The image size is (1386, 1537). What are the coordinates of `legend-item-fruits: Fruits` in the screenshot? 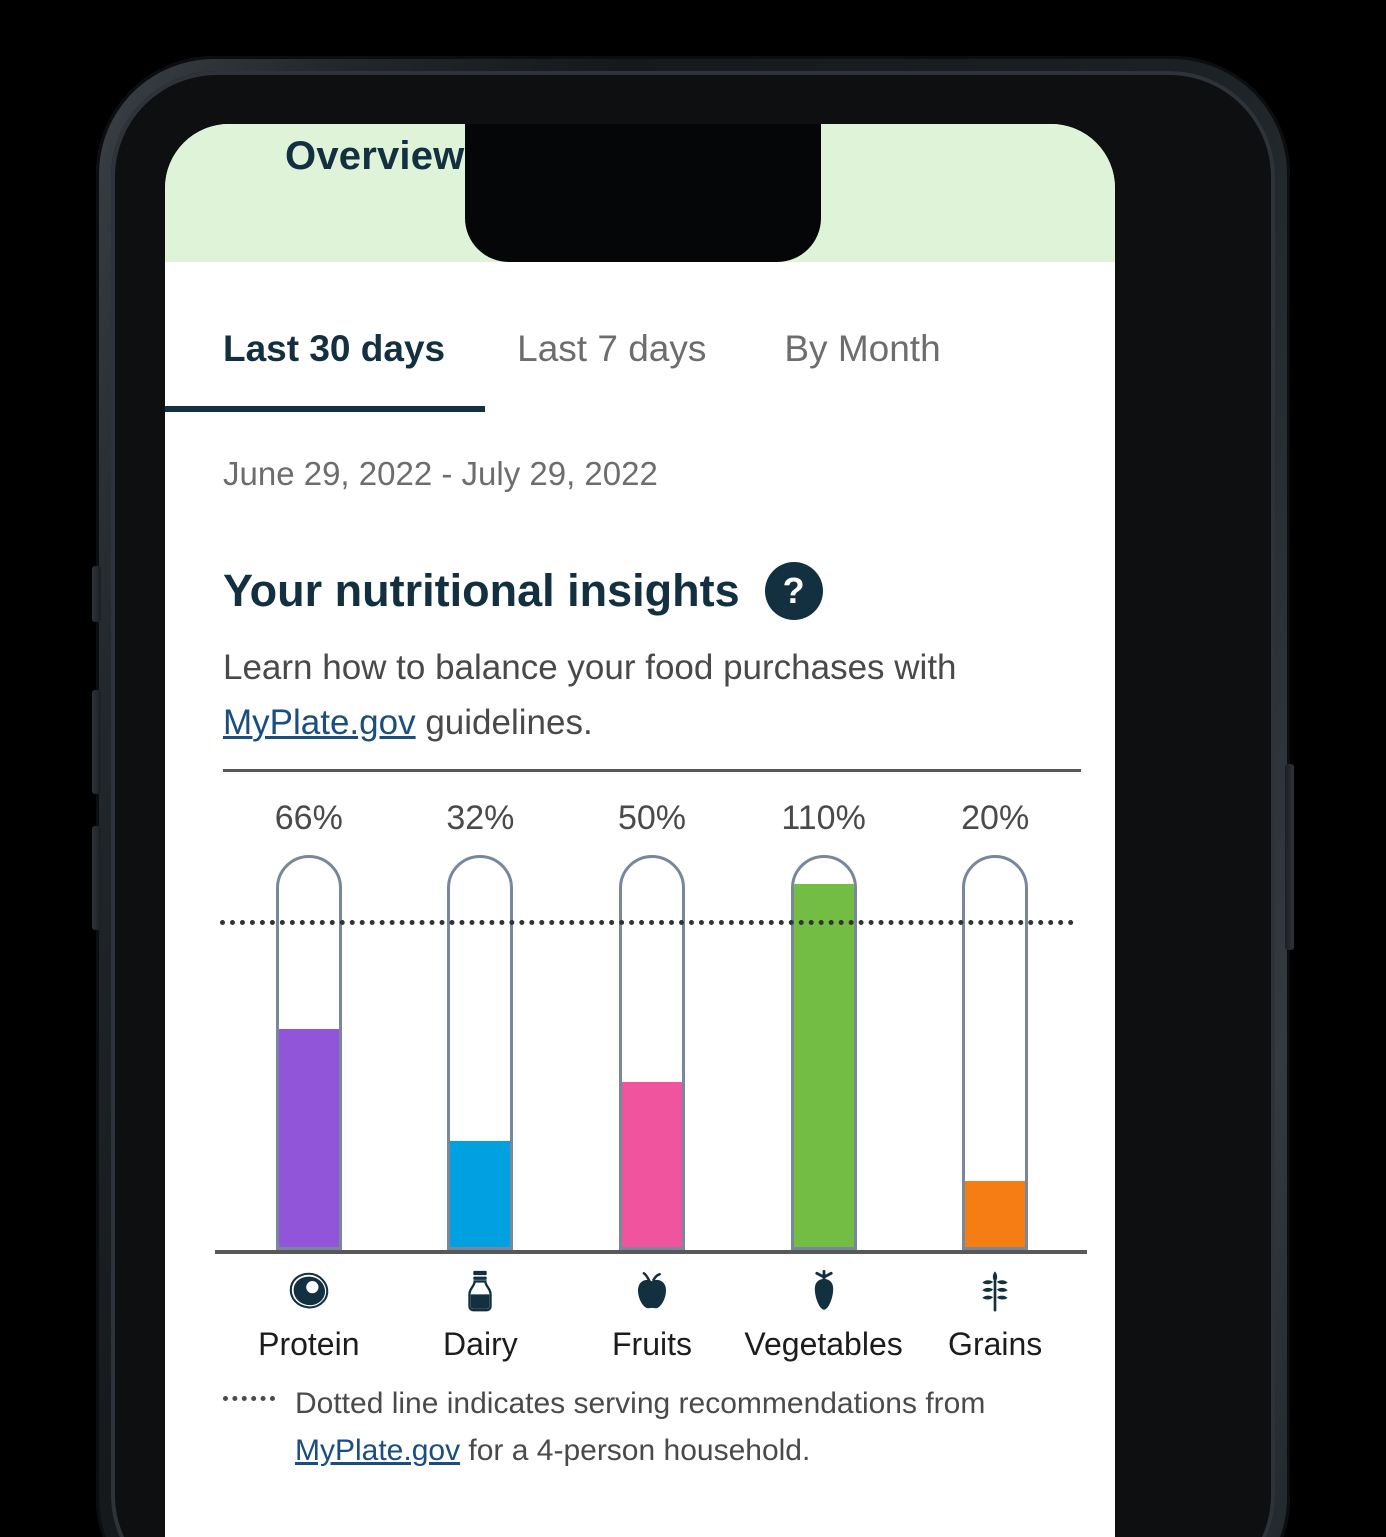 It's located at (652, 1326).